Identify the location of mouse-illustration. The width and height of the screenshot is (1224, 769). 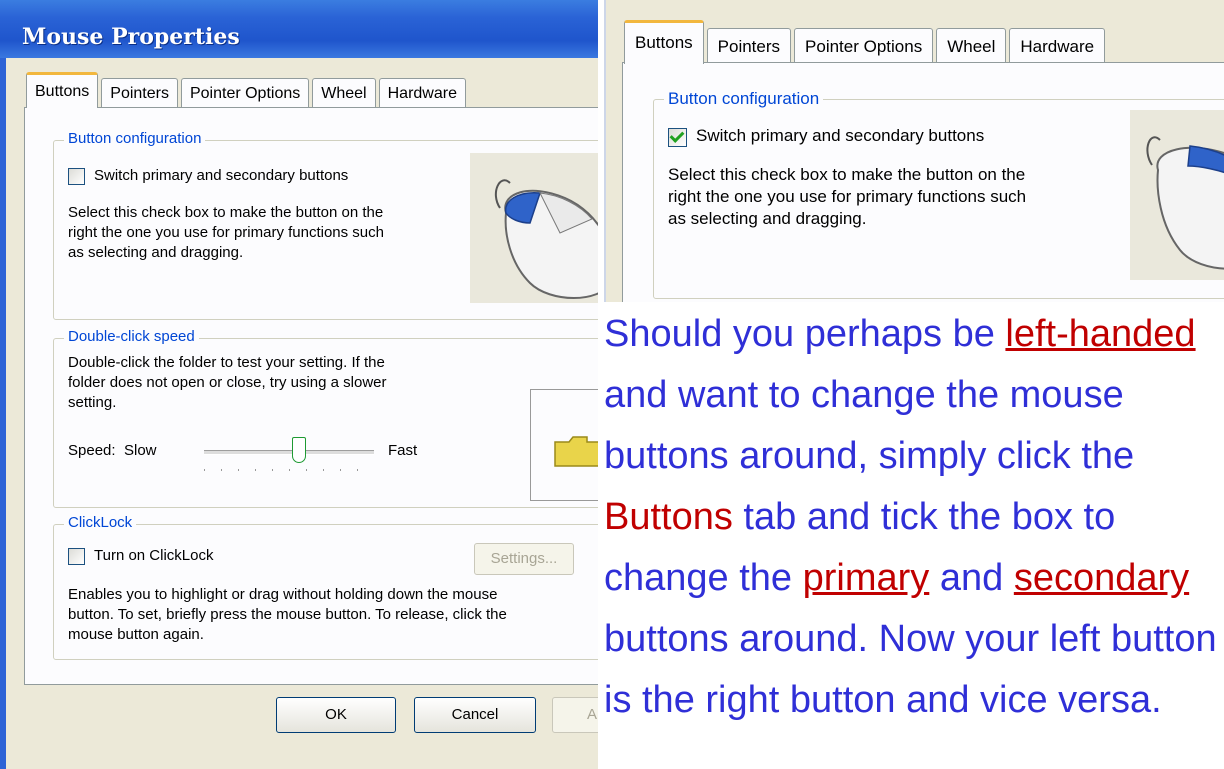
(534, 228).